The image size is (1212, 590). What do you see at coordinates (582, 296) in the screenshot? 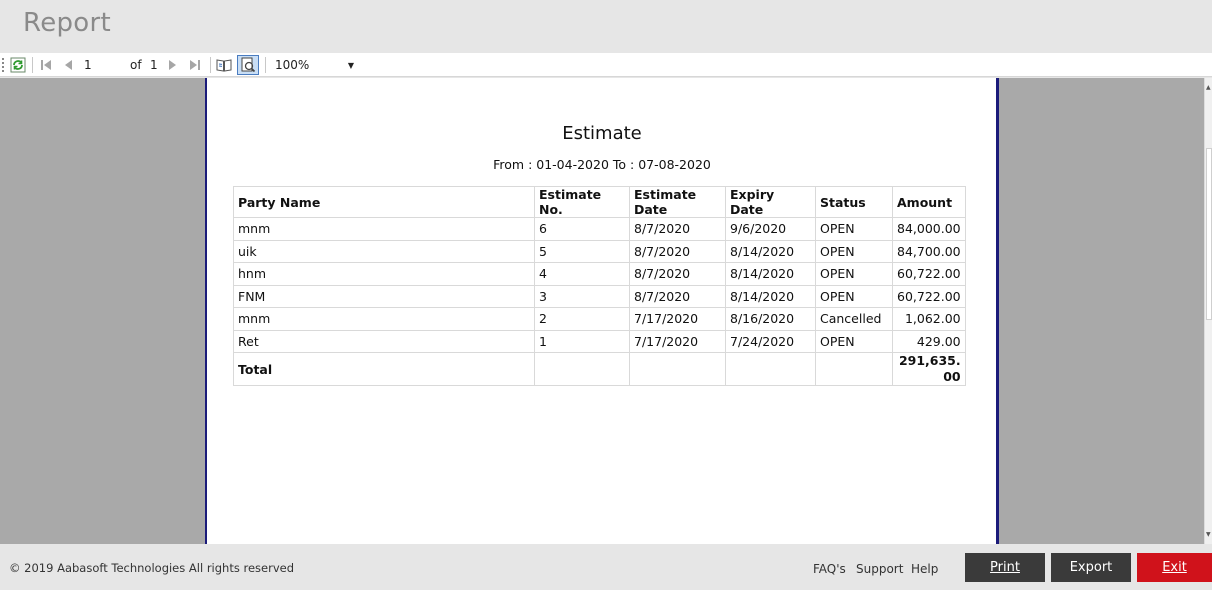
I see `estimate-no-cell: 3` at bounding box center [582, 296].